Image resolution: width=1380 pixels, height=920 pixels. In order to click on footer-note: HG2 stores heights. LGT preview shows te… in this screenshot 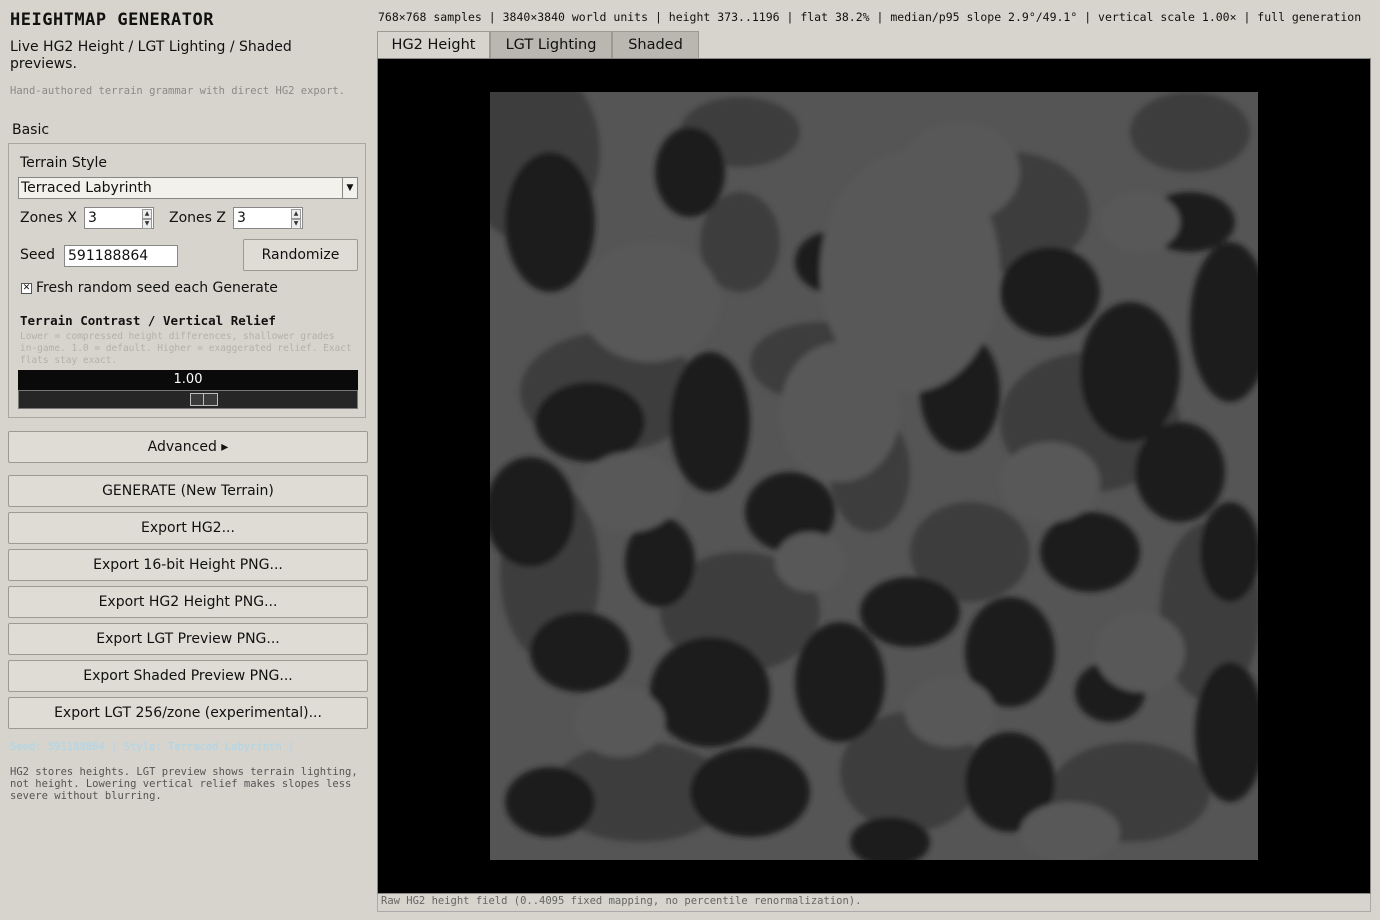, I will do `click(184, 784)`.